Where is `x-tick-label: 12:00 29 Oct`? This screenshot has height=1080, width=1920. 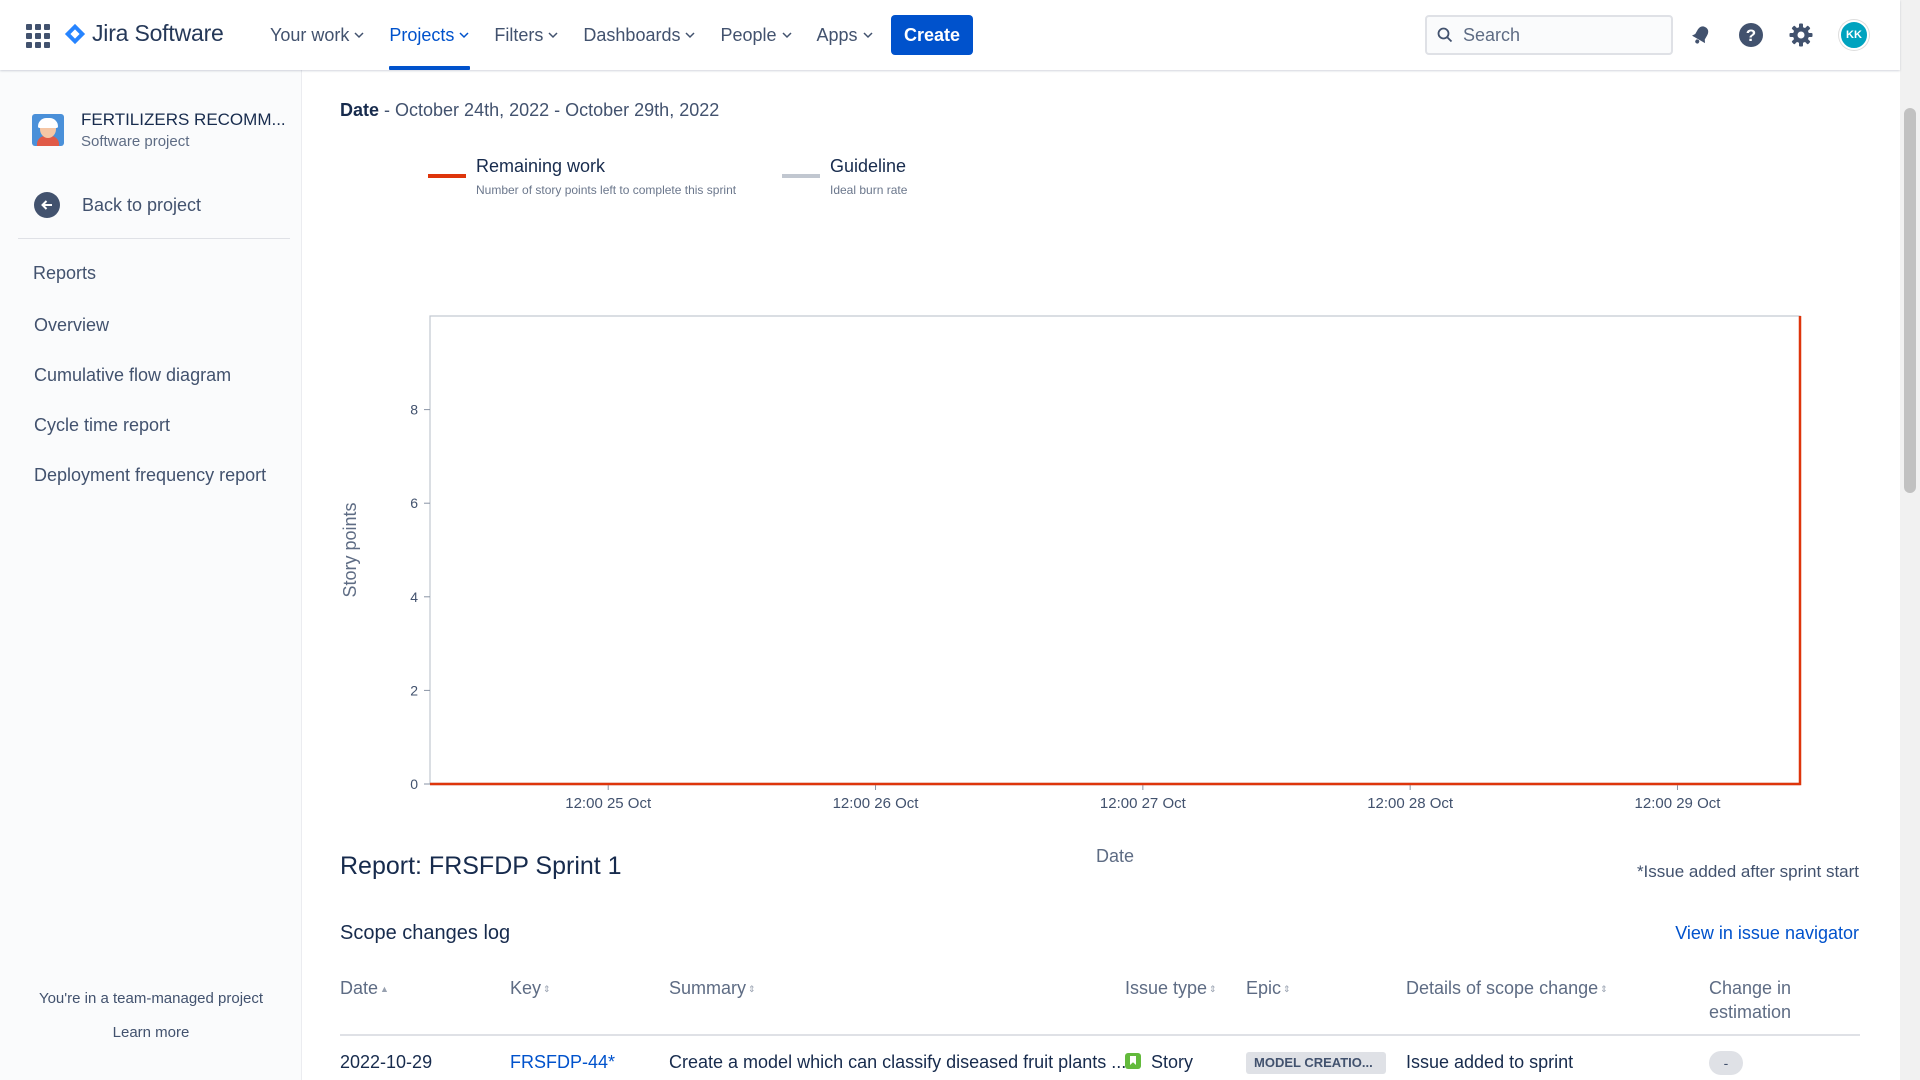 x-tick-label: 12:00 29 Oct is located at coordinates (1678, 803).